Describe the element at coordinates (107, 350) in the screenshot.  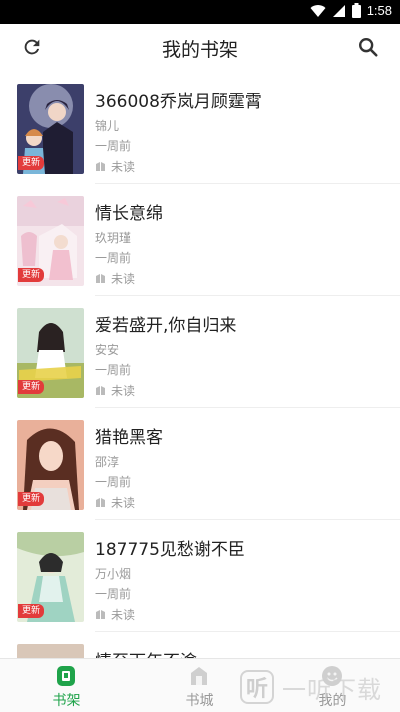
I see `book-author: 安安` at that location.